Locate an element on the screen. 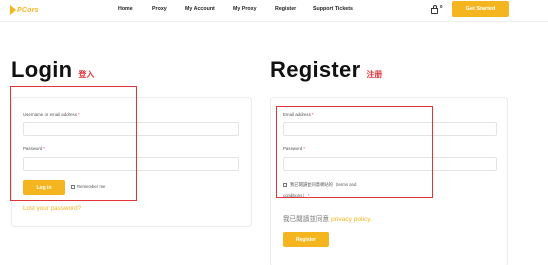 The width and height of the screenshot is (548, 265). lost-password-link: Lost your password? is located at coordinates (52, 208).